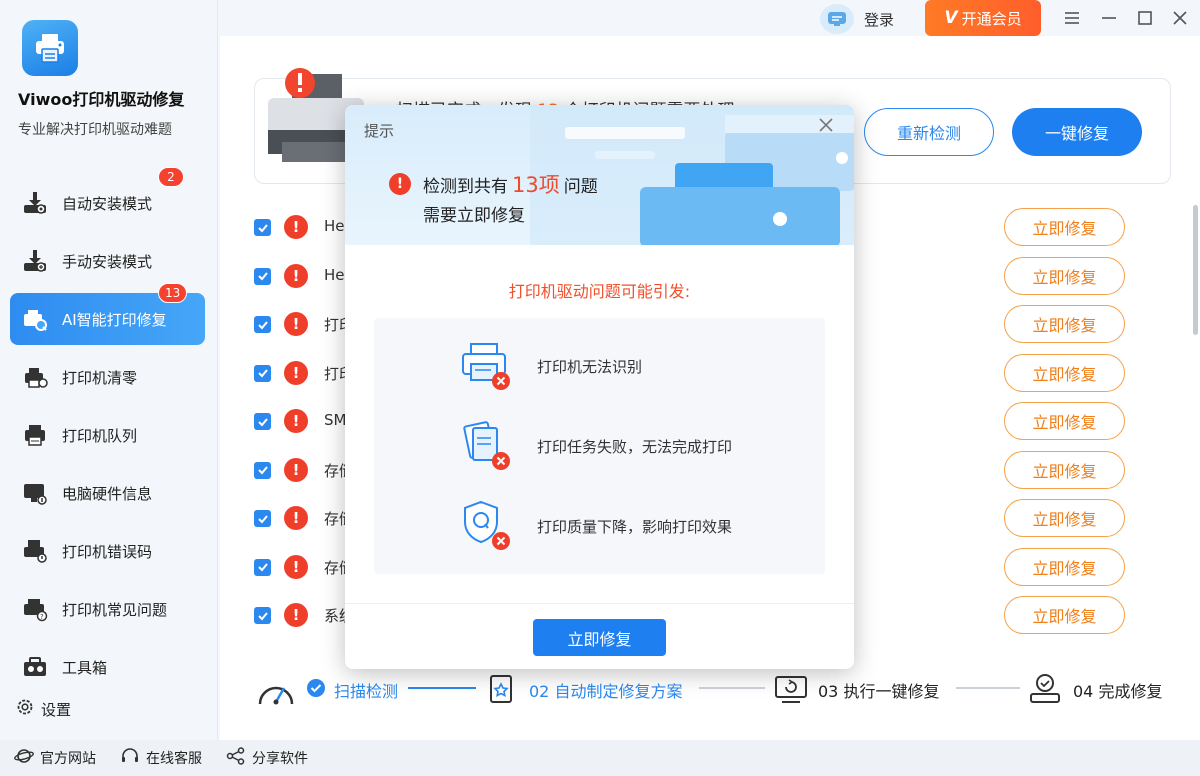  What do you see at coordinates (35, 493) in the screenshot?
I see `monitor-info-icon` at bounding box center [35, 493].